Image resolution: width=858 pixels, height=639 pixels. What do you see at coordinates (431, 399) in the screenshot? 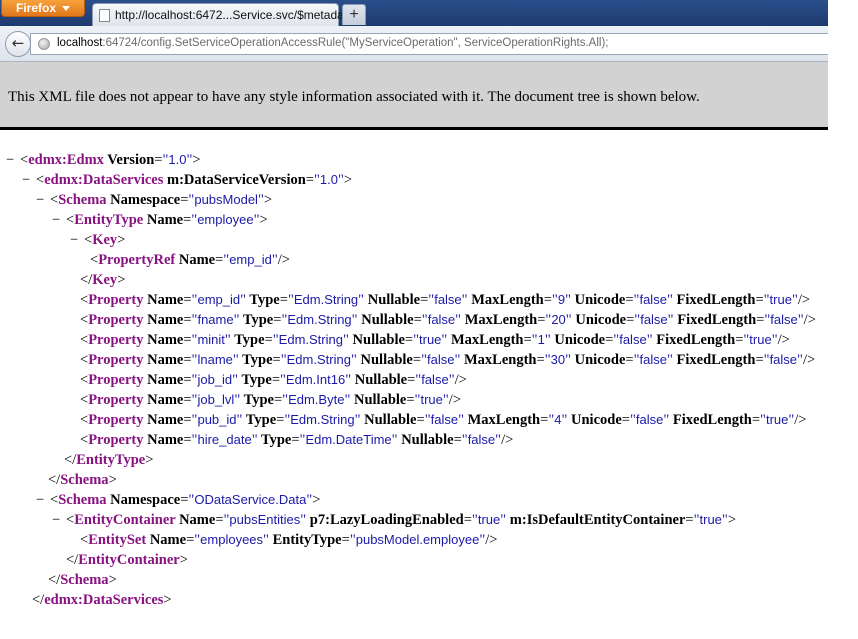
I see `xml-attr-value: true` at bounding box center [431, 399].